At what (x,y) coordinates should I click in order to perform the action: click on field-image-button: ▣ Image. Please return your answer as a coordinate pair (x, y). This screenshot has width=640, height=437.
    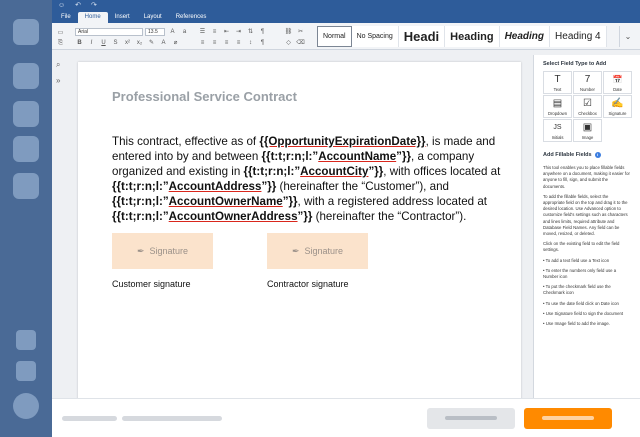
    Looking at the image, I should click on (587, 130).